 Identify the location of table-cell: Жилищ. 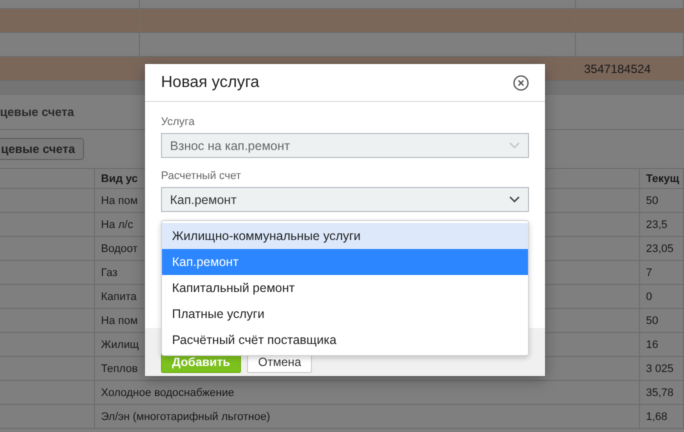
(120, 344).